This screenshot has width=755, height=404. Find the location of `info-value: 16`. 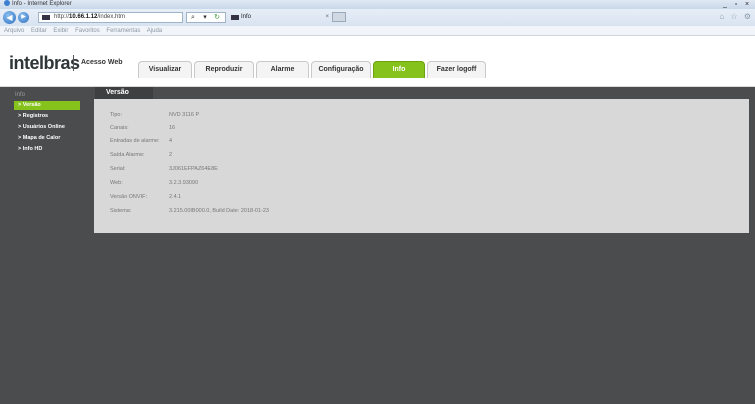

info-value: 16 is located at coordinates (172, 128).